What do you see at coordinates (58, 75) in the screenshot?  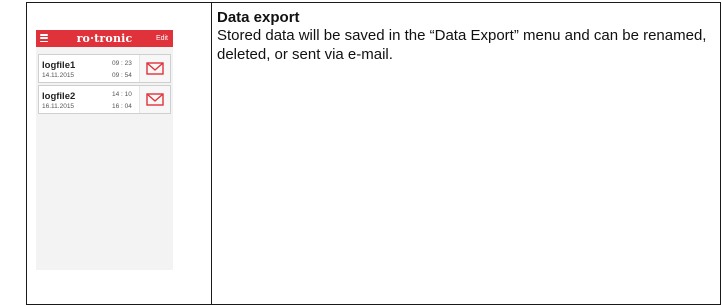 I see `file-date: 14.11.2015` at bounding box center [58, 75].